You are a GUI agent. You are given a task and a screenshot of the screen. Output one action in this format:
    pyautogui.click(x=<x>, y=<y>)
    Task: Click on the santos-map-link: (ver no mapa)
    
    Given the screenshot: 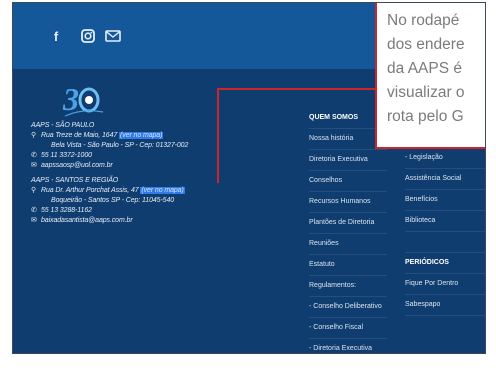 What is the action you would take?
    pyautogui.click(x=162, y=190)
    